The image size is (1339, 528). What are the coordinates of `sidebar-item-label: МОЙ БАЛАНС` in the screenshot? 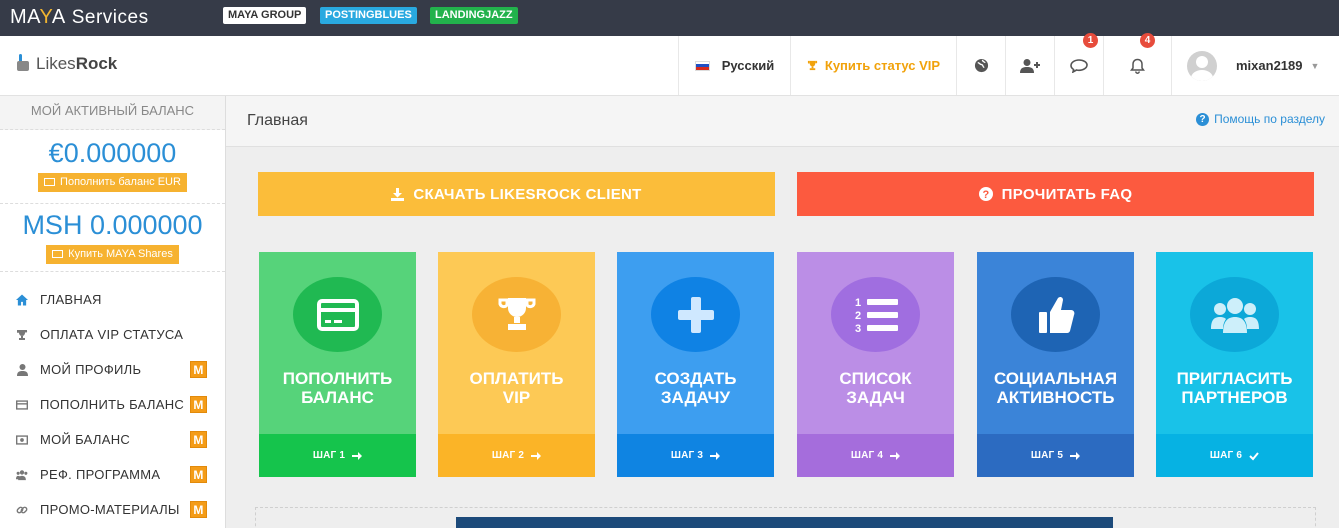 It's located at (85, 439).